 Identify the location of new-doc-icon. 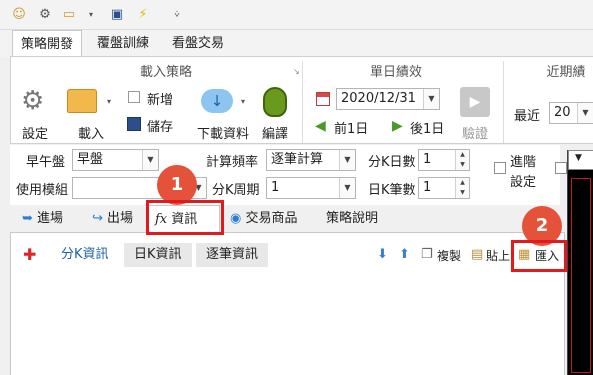
(134, 97).